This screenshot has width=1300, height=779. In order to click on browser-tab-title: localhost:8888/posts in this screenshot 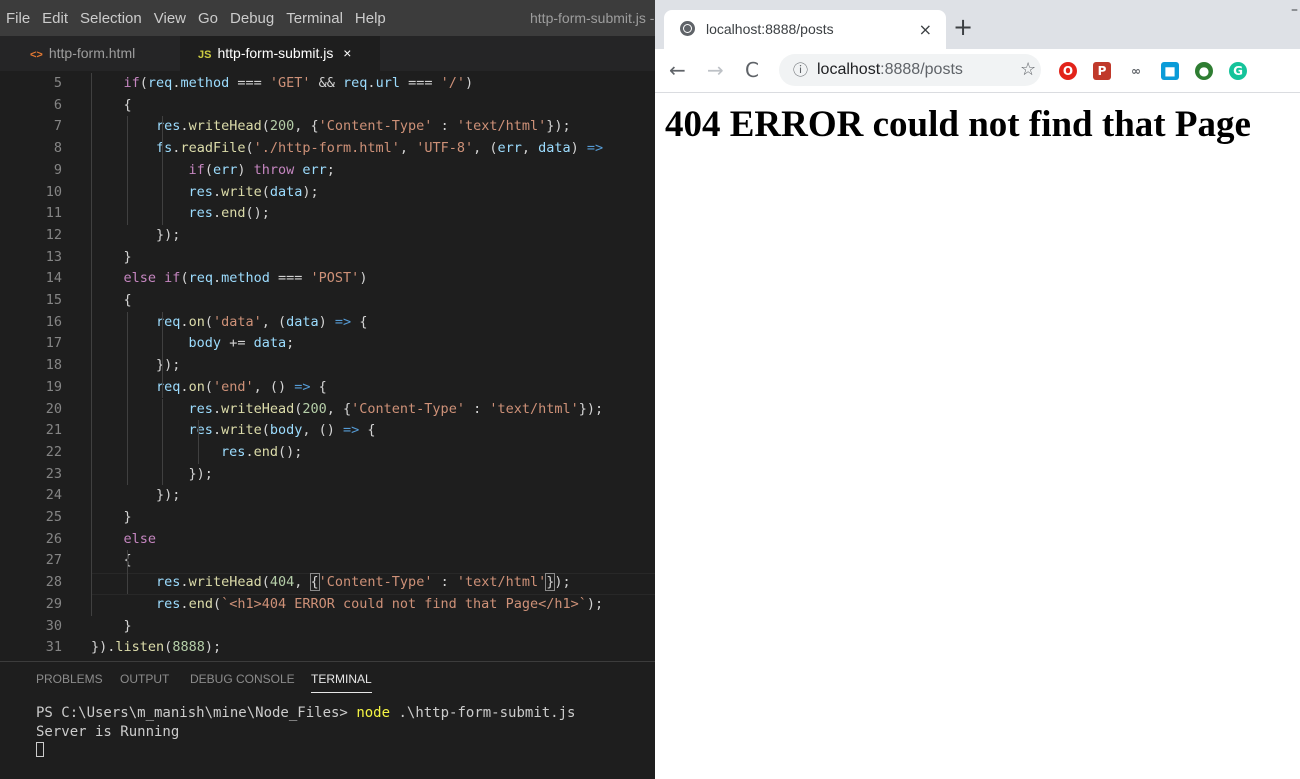, I will do `click(770, 29)`.